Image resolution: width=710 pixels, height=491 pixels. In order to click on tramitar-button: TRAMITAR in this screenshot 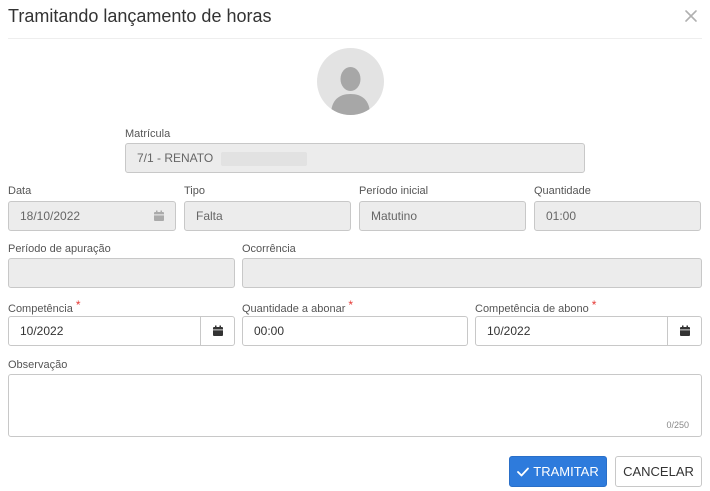, I will do `click(558, 471)`.